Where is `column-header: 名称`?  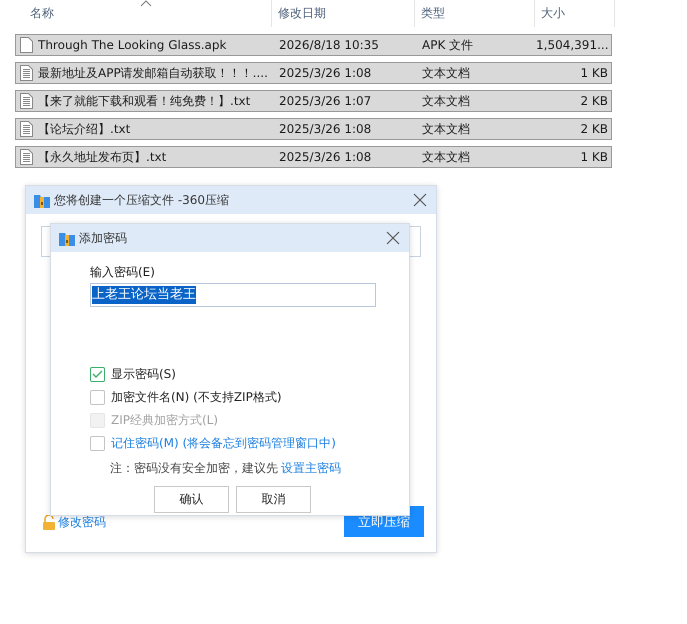
column-header: 名称 is located at coordinates (136, 13).